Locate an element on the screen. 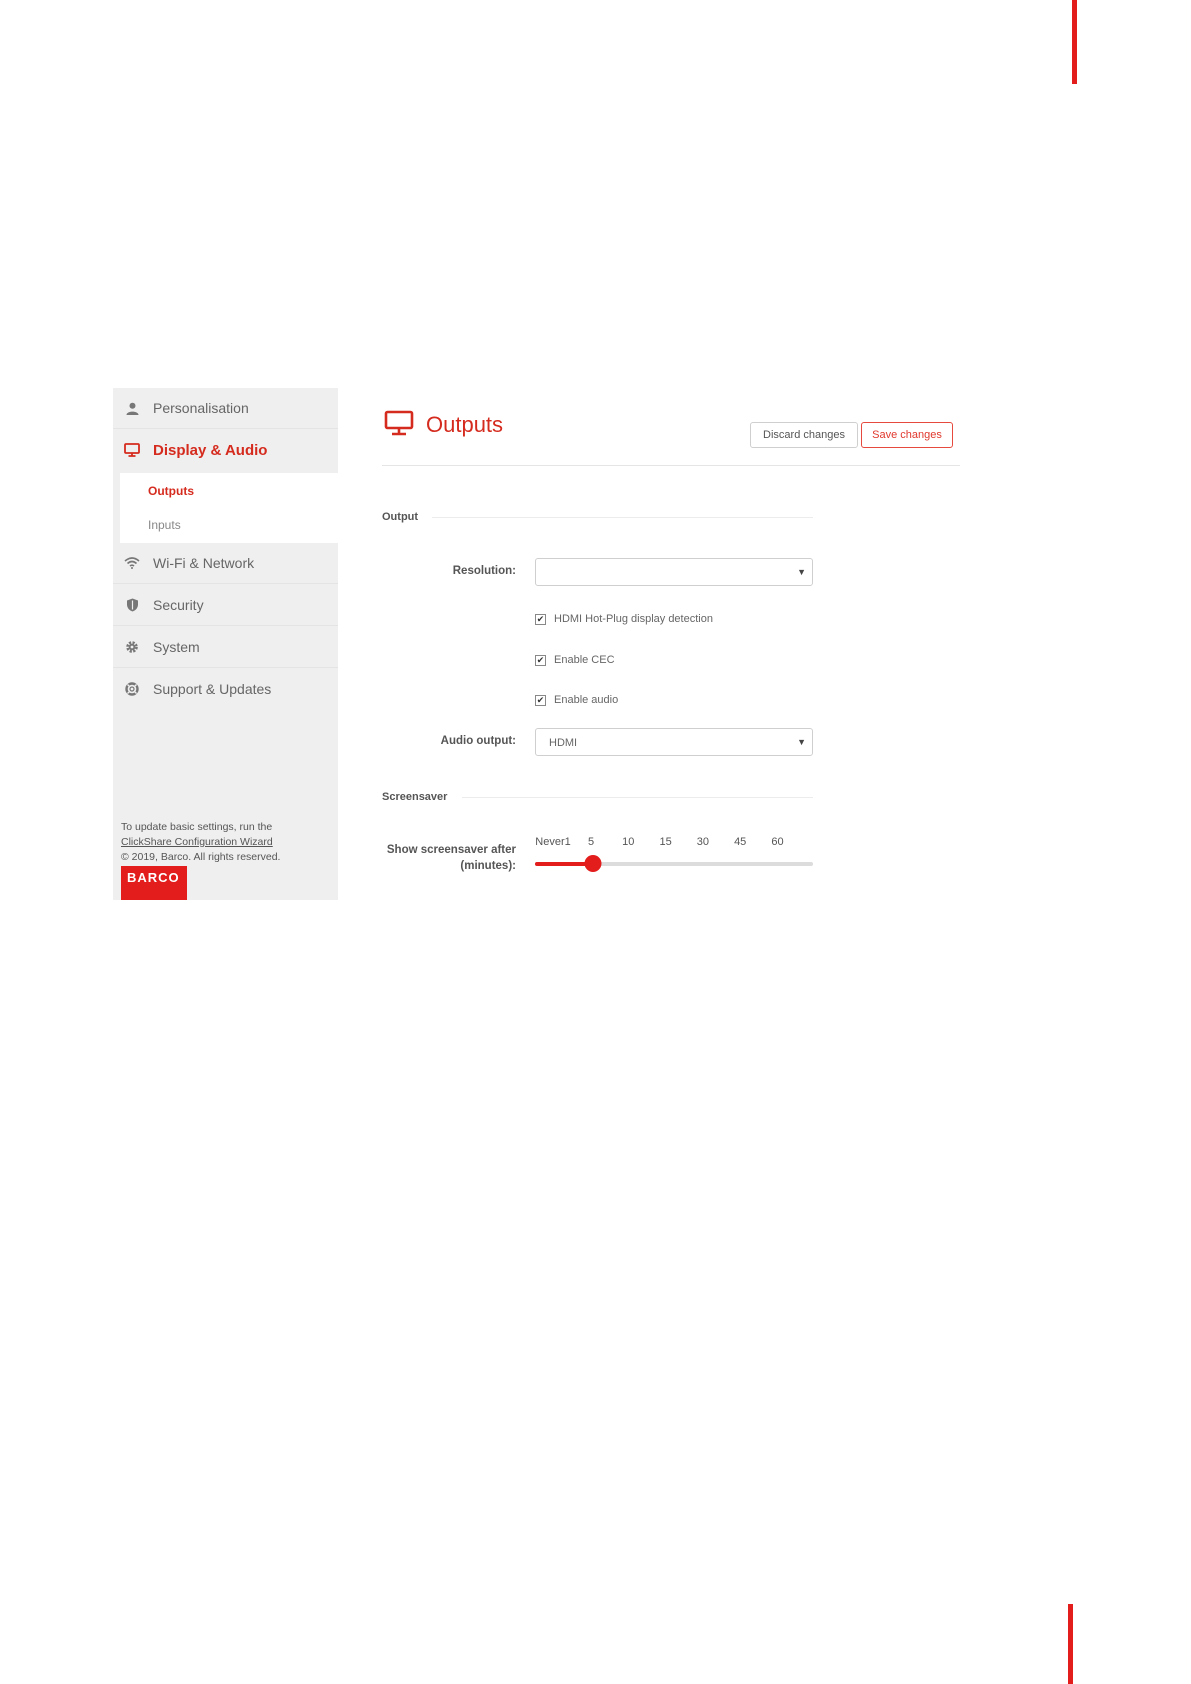 This screenshot has height=1684, width=1191. checkbox-label: Enable audio is located at coordinates (586, 700).